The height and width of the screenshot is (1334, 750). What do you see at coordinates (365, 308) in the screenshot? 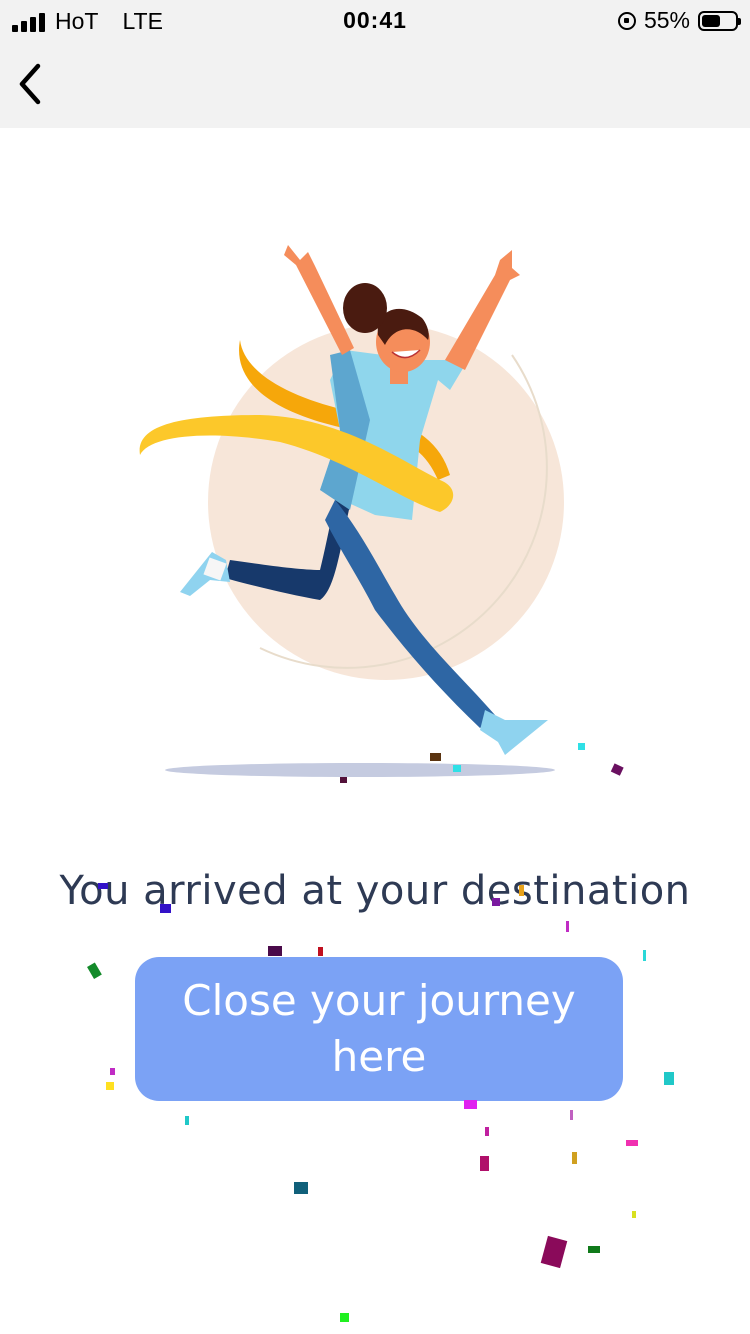
I see `hair-bun` at bounding box center [365, 308].